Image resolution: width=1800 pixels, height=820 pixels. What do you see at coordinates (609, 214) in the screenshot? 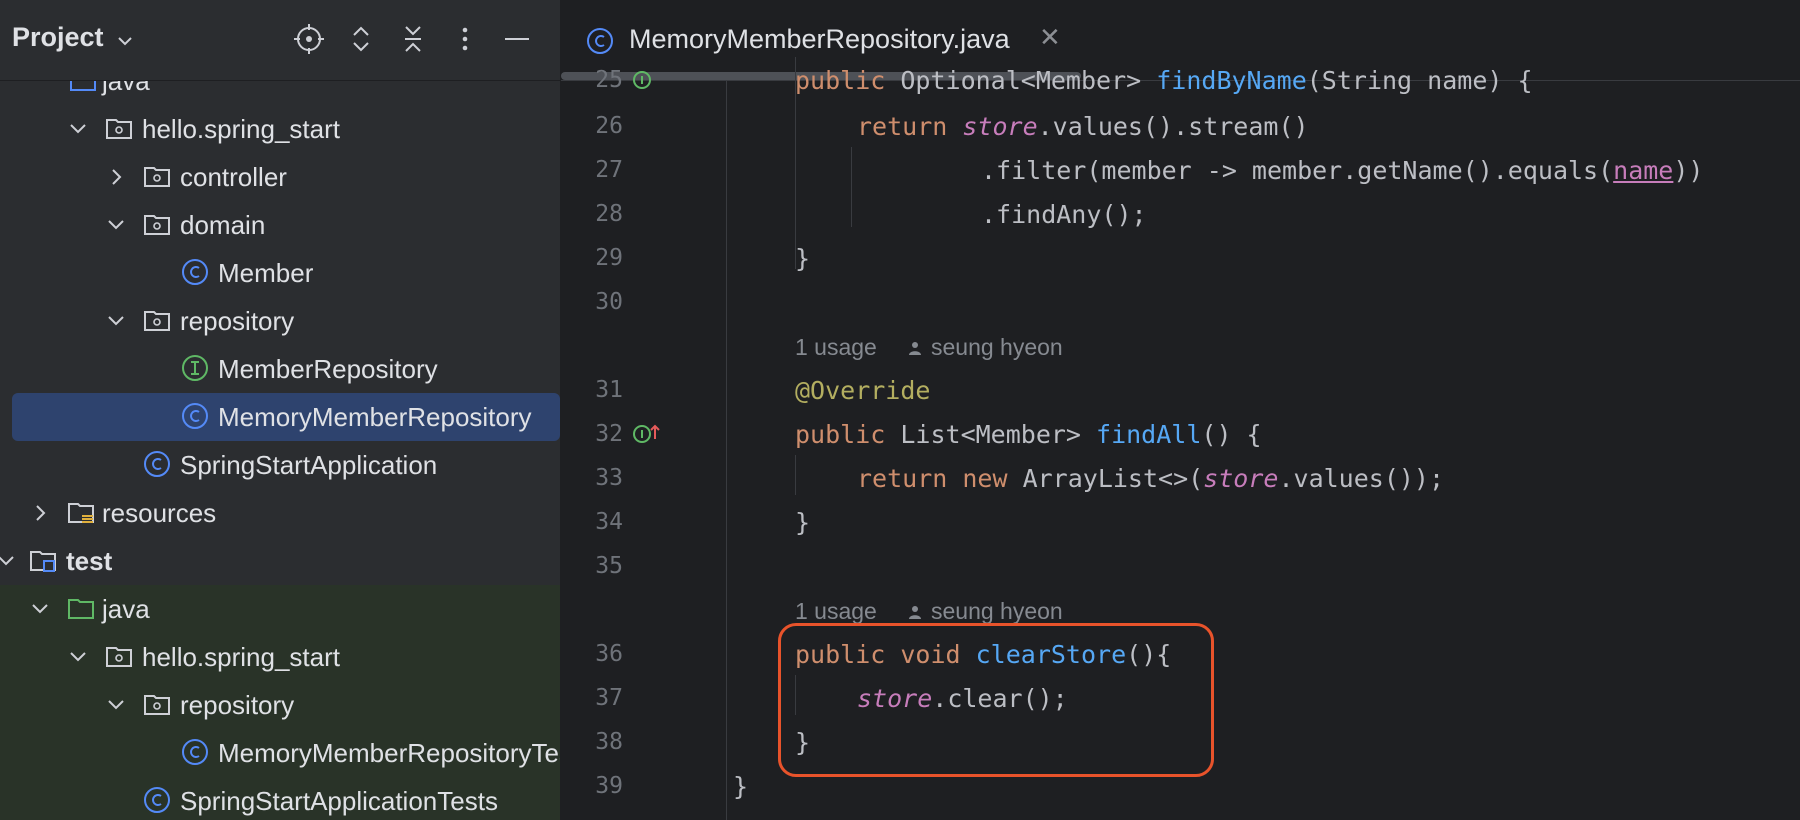
I see `line-number: 28` at bounding box center [609, 214].